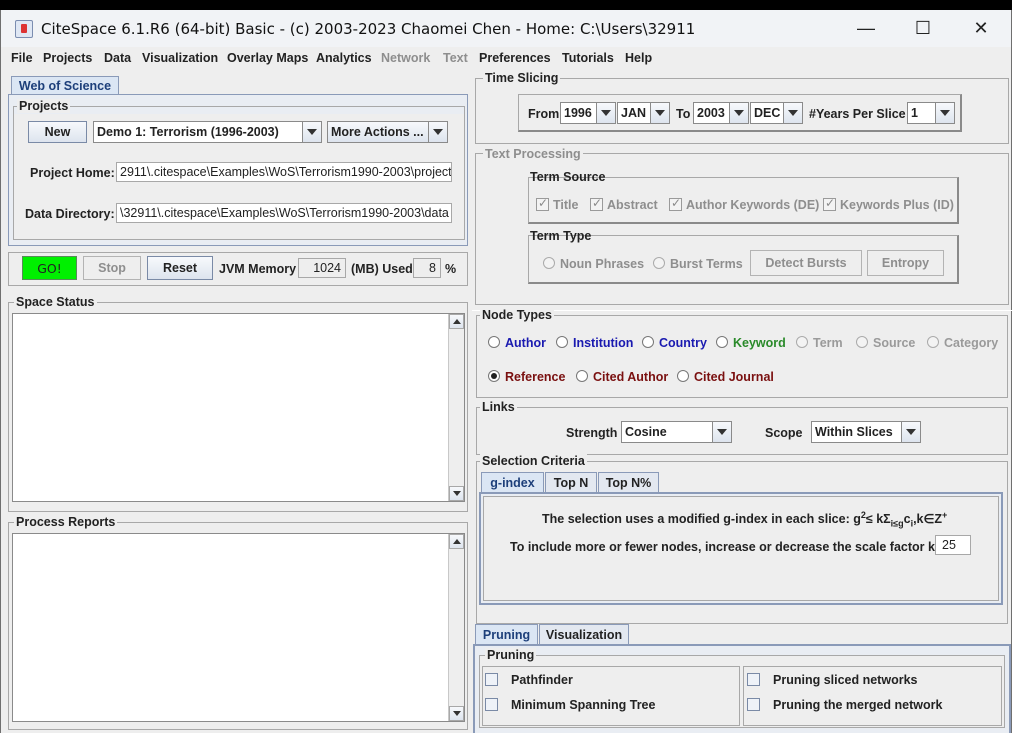  I want to click on to-year-select: 2003, so click(721, 113).